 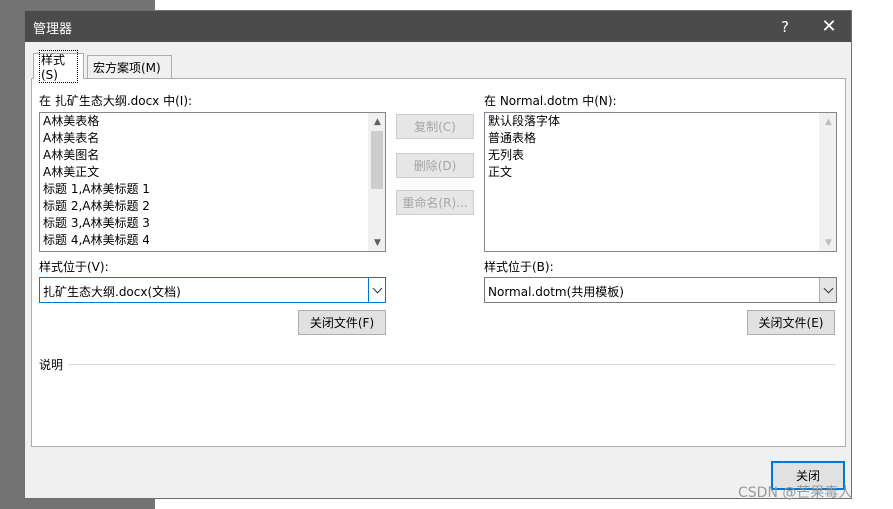 I want to click on right-location-select: Normal.dotm(共用模板), so click(x=660, y=290).